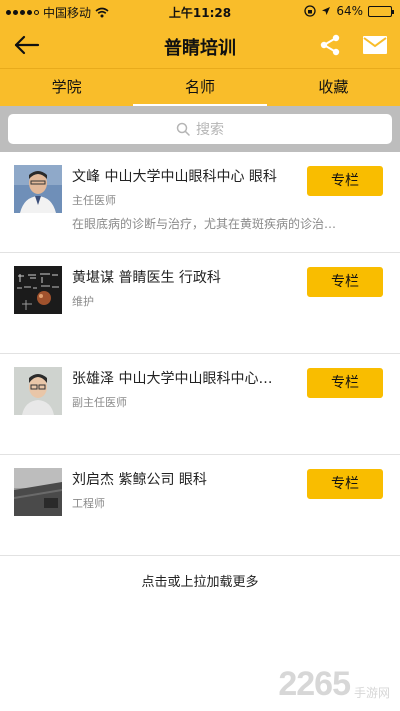  I want to click on list-item: 刘启杰 紫鲸公司 眼科 工程师 专栏, so click(200, 505).